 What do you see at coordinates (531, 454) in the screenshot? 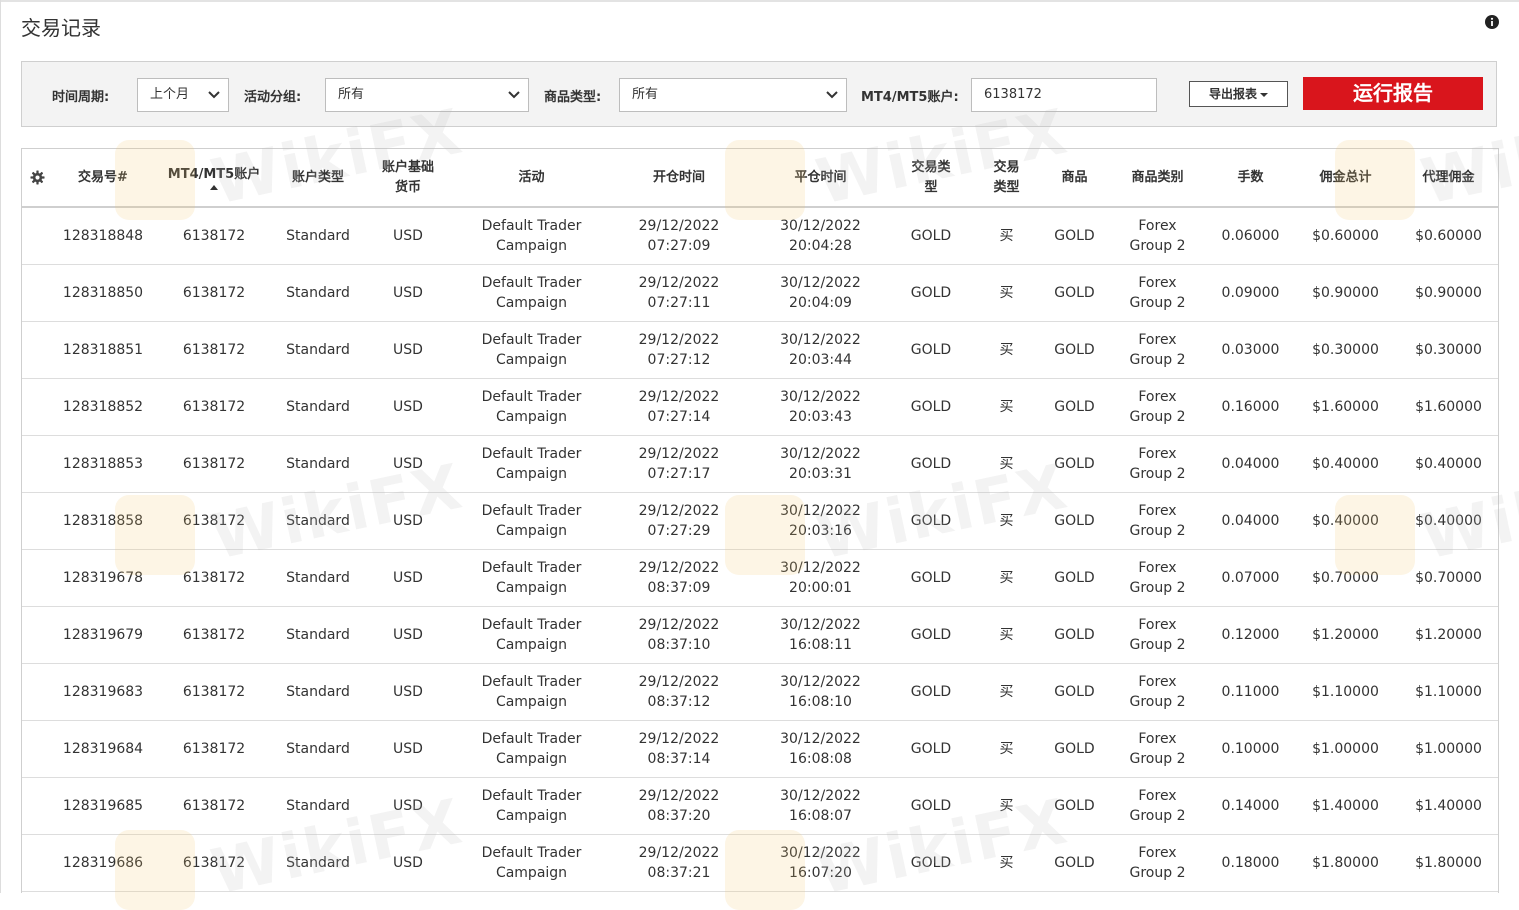
I see `cell-campaign-line1: Default Trader` at bounding box center [531, 454].